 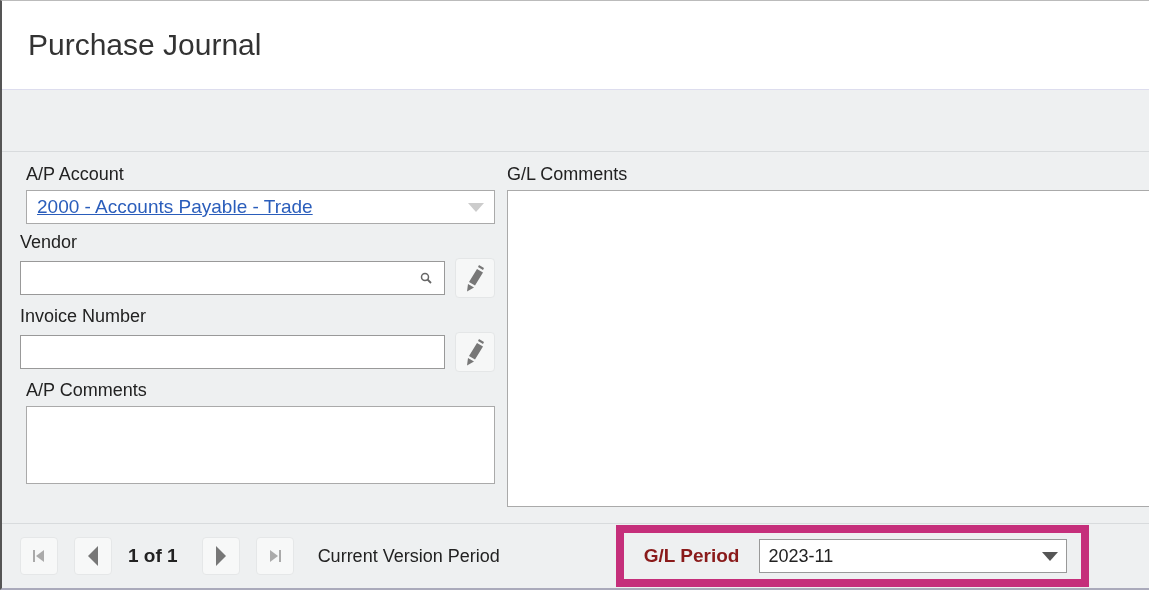 I want to click on field-label: G/L Period, so click(x=691, y=556).